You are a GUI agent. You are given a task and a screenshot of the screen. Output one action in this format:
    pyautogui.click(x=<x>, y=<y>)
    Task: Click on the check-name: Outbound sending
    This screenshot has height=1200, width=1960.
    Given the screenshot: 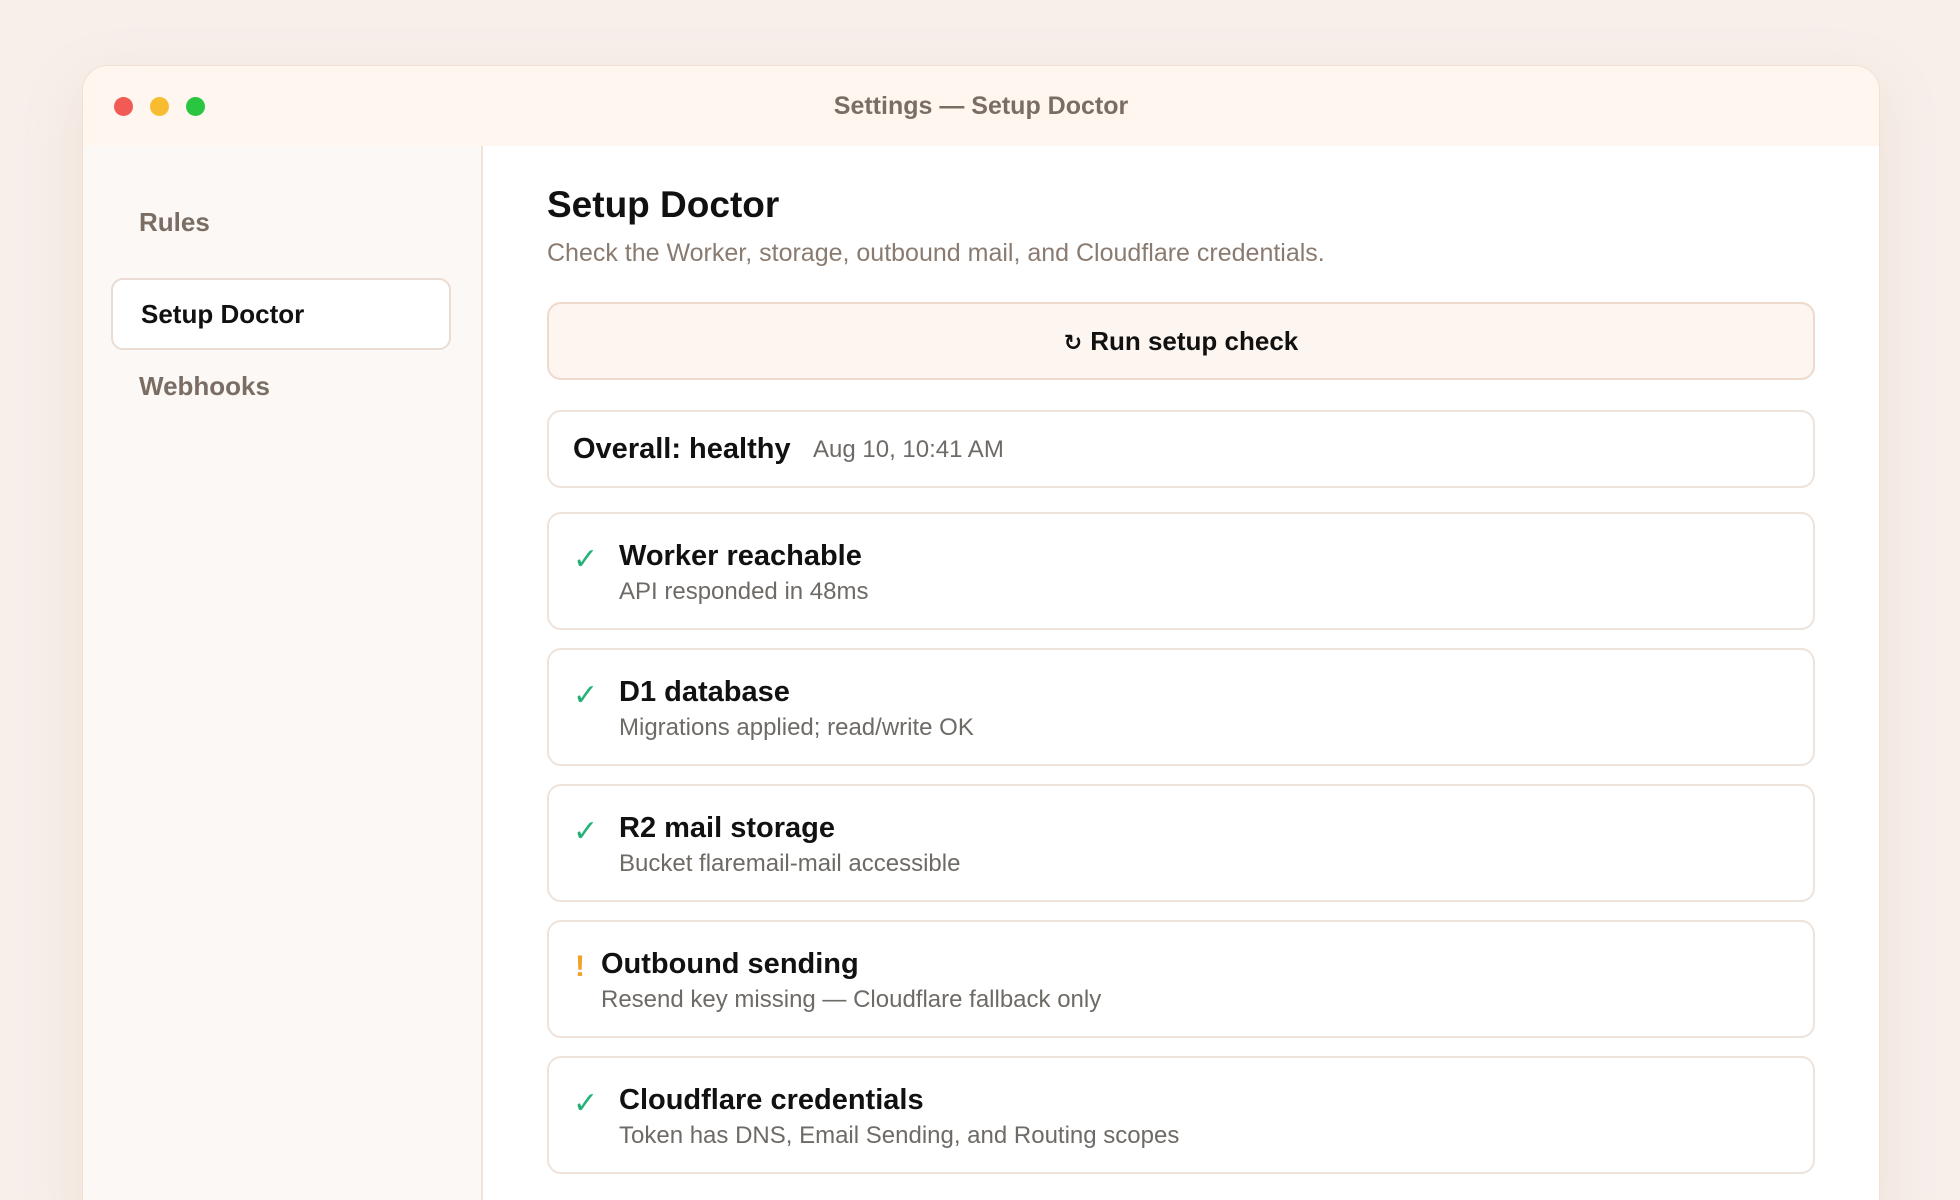 What is the action you would take?
    pyautogui.click(x=730, y=964)
    